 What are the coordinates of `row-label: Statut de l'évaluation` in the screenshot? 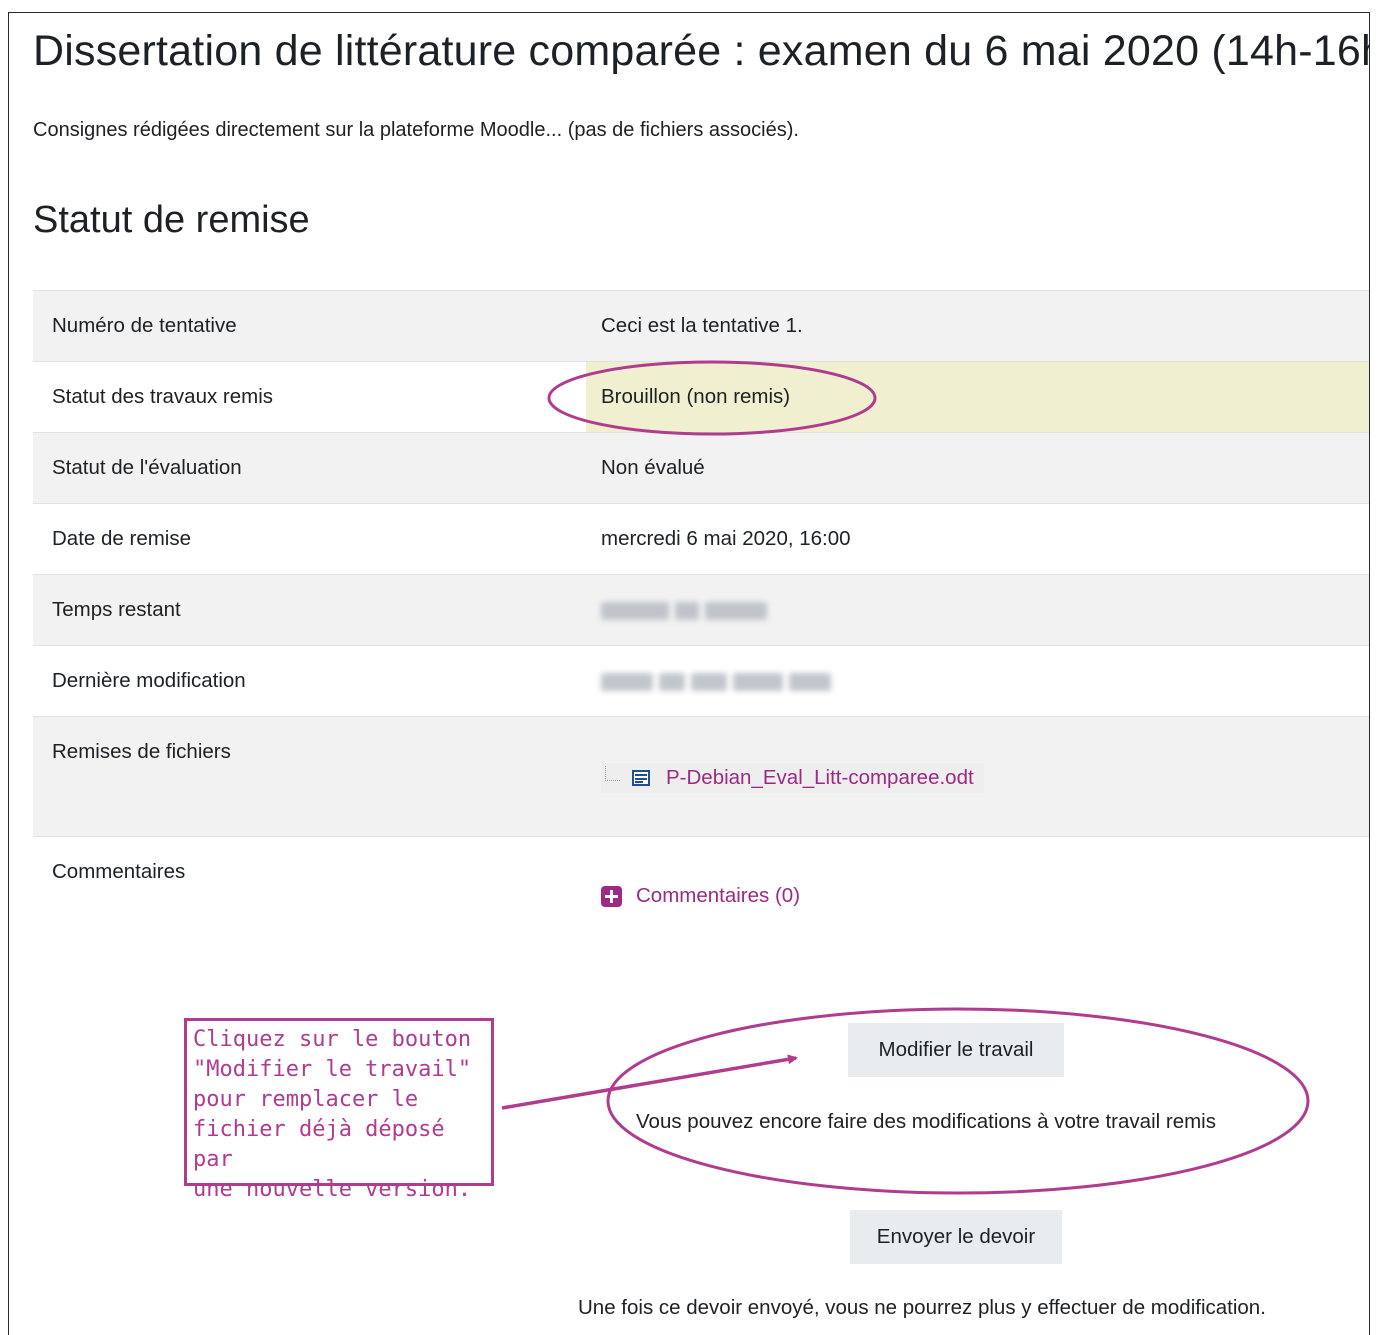 It's located at (309, 468).